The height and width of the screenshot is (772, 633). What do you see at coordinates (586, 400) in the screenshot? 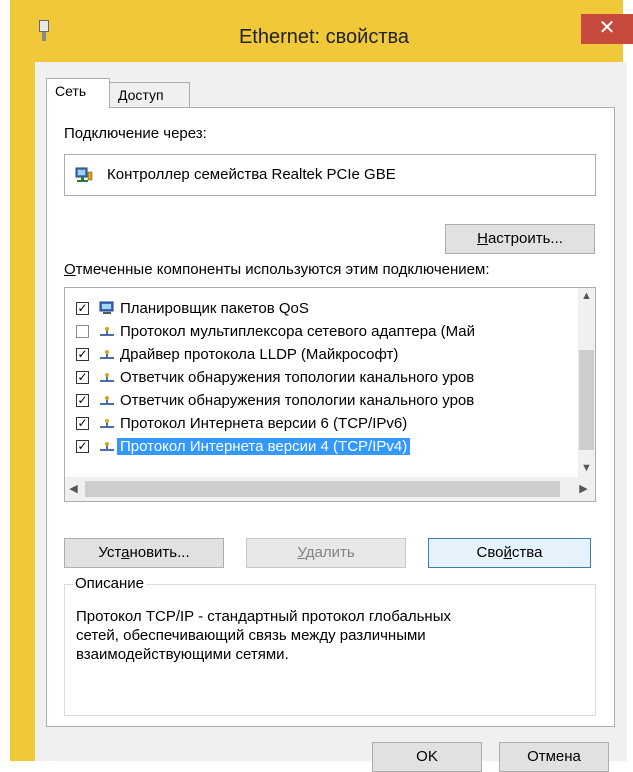
I see `vertical-scroll-thumb` at bounding box center [586, 400].